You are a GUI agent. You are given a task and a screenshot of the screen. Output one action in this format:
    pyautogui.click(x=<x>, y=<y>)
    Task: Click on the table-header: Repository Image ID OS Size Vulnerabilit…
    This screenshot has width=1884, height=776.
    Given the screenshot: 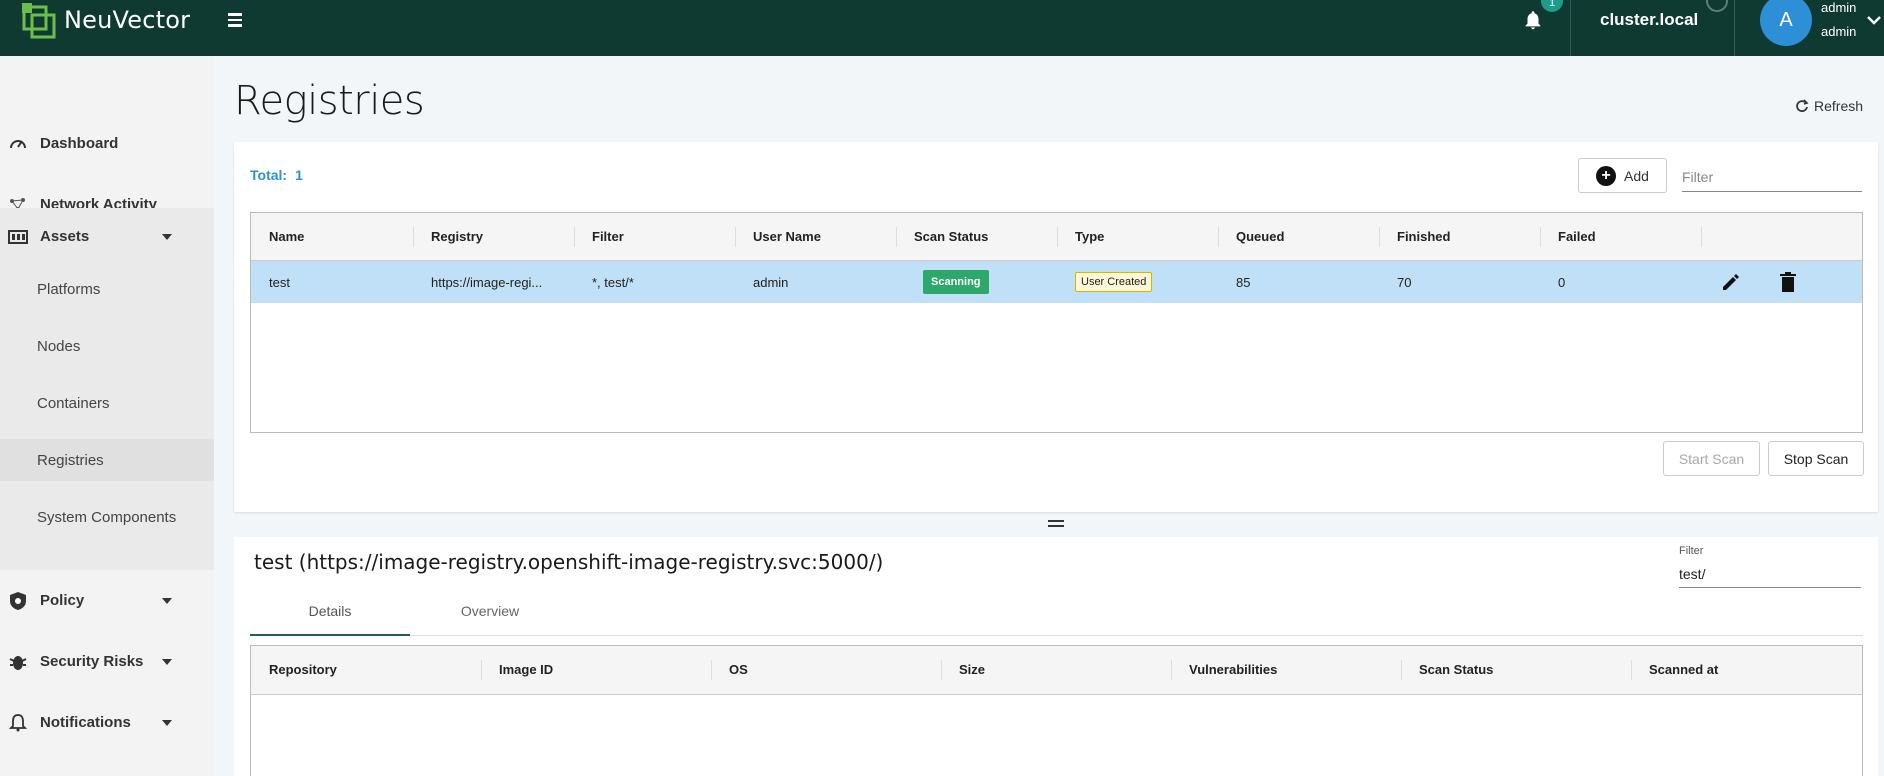 What is the action you would take?
    pyautogui.click(x=1056, y=670)
    